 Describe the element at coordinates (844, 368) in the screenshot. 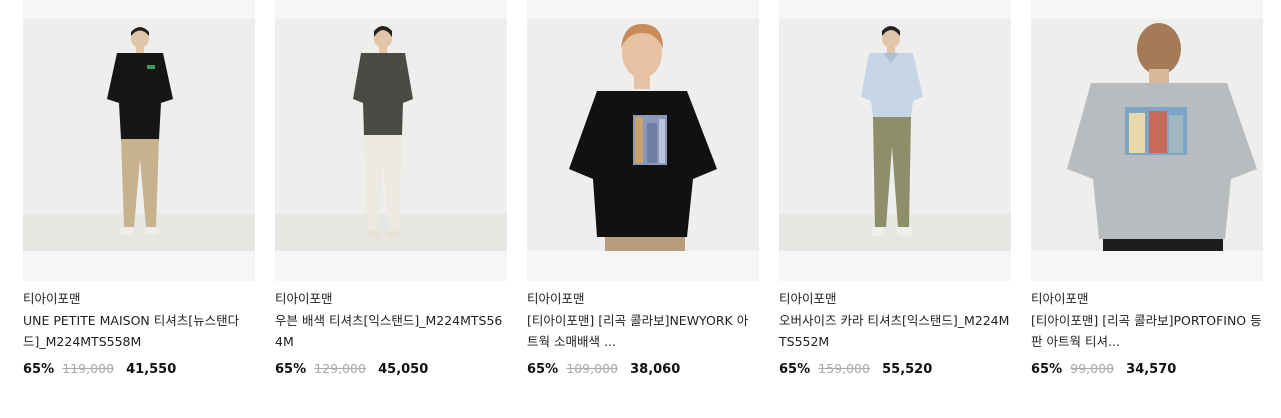

I see `original-price: 159,000` at that location.